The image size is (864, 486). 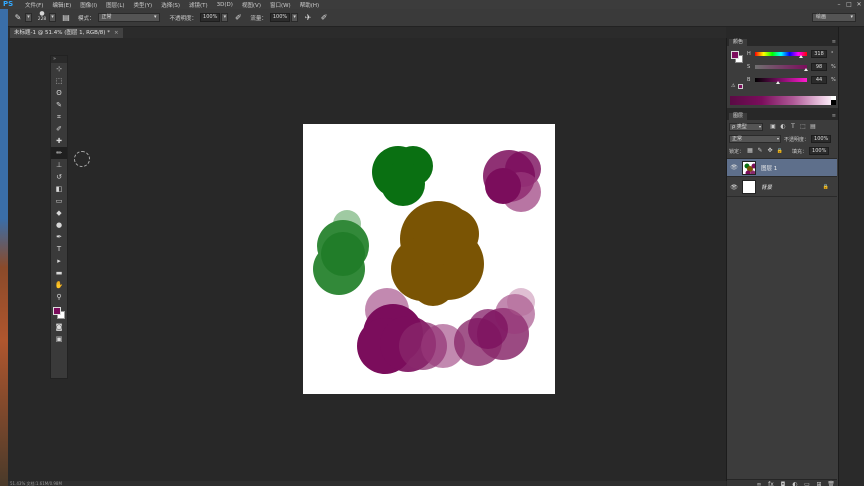 I want to click on brush-tool-icon: ✏, so click(x=59, y=153).